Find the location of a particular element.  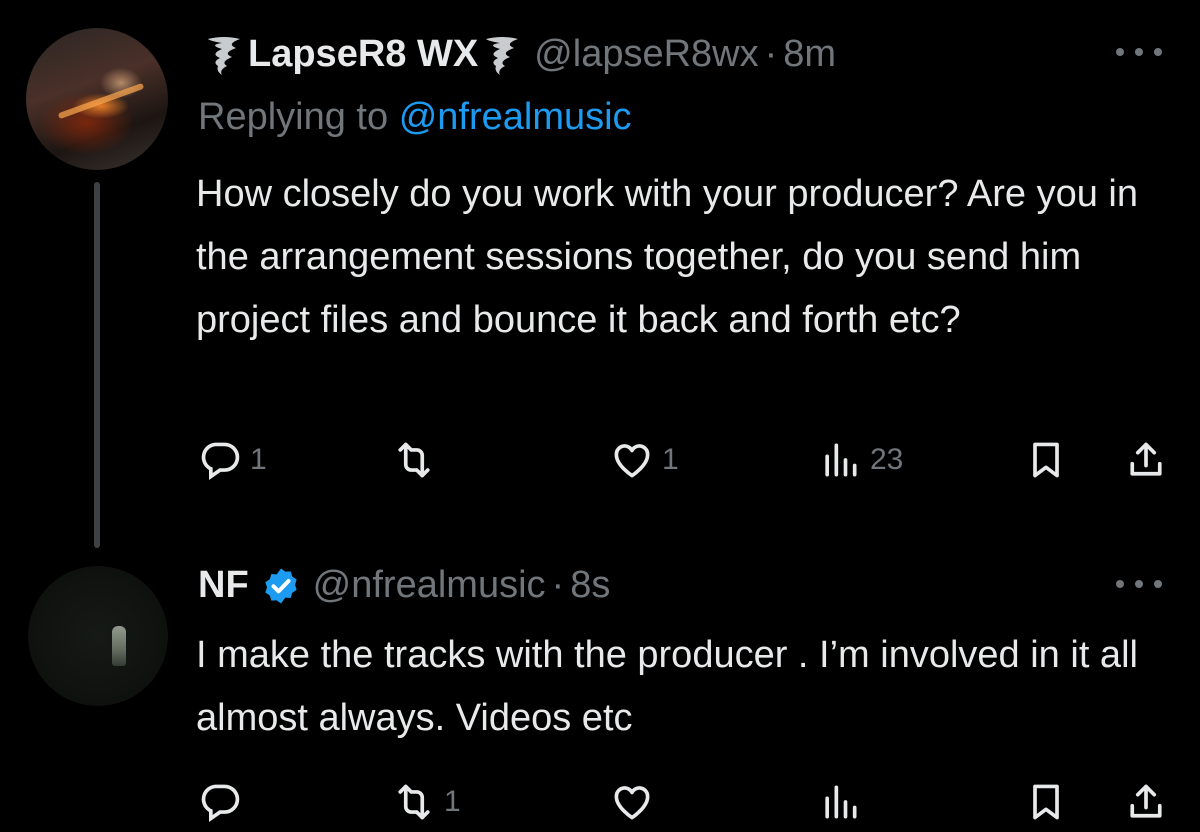

repost-button is located at coordinates (418, 460).